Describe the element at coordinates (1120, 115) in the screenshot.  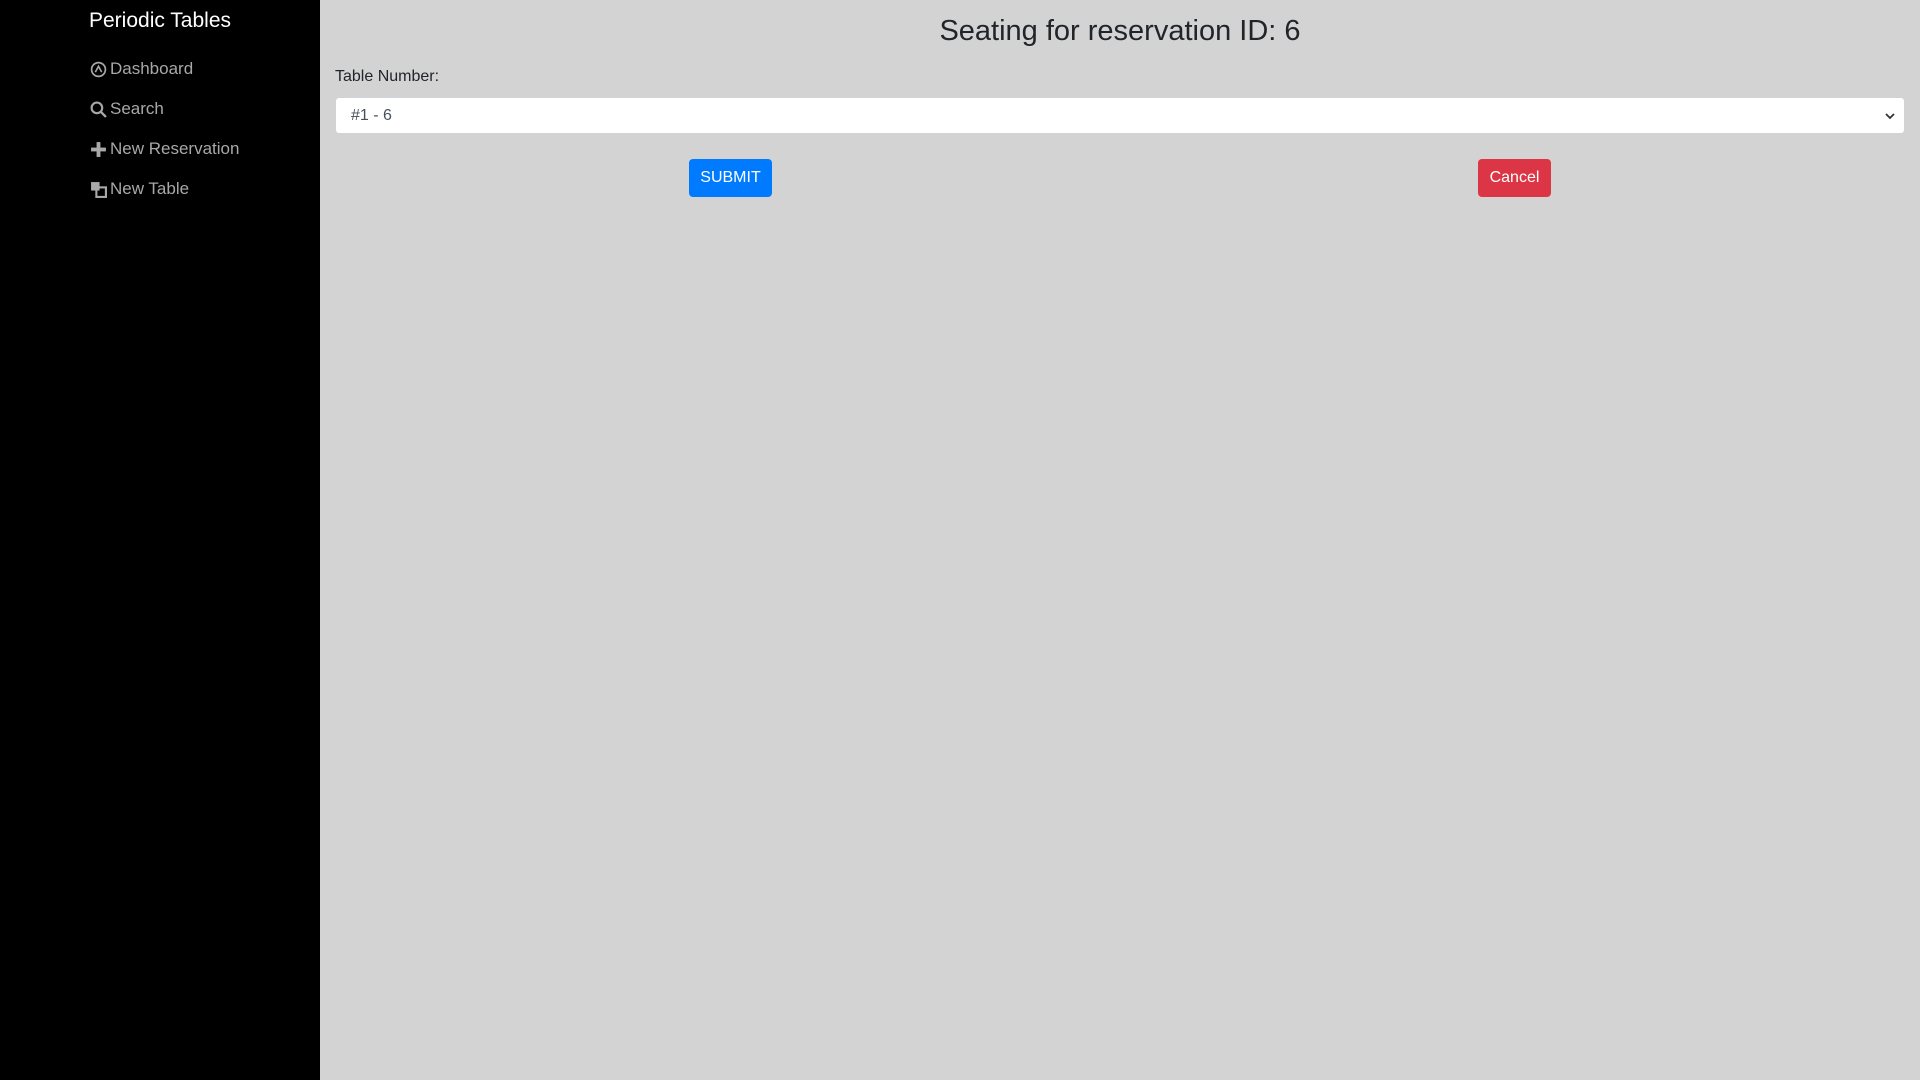
I see `table-number-select: #1 - 6` at that location.